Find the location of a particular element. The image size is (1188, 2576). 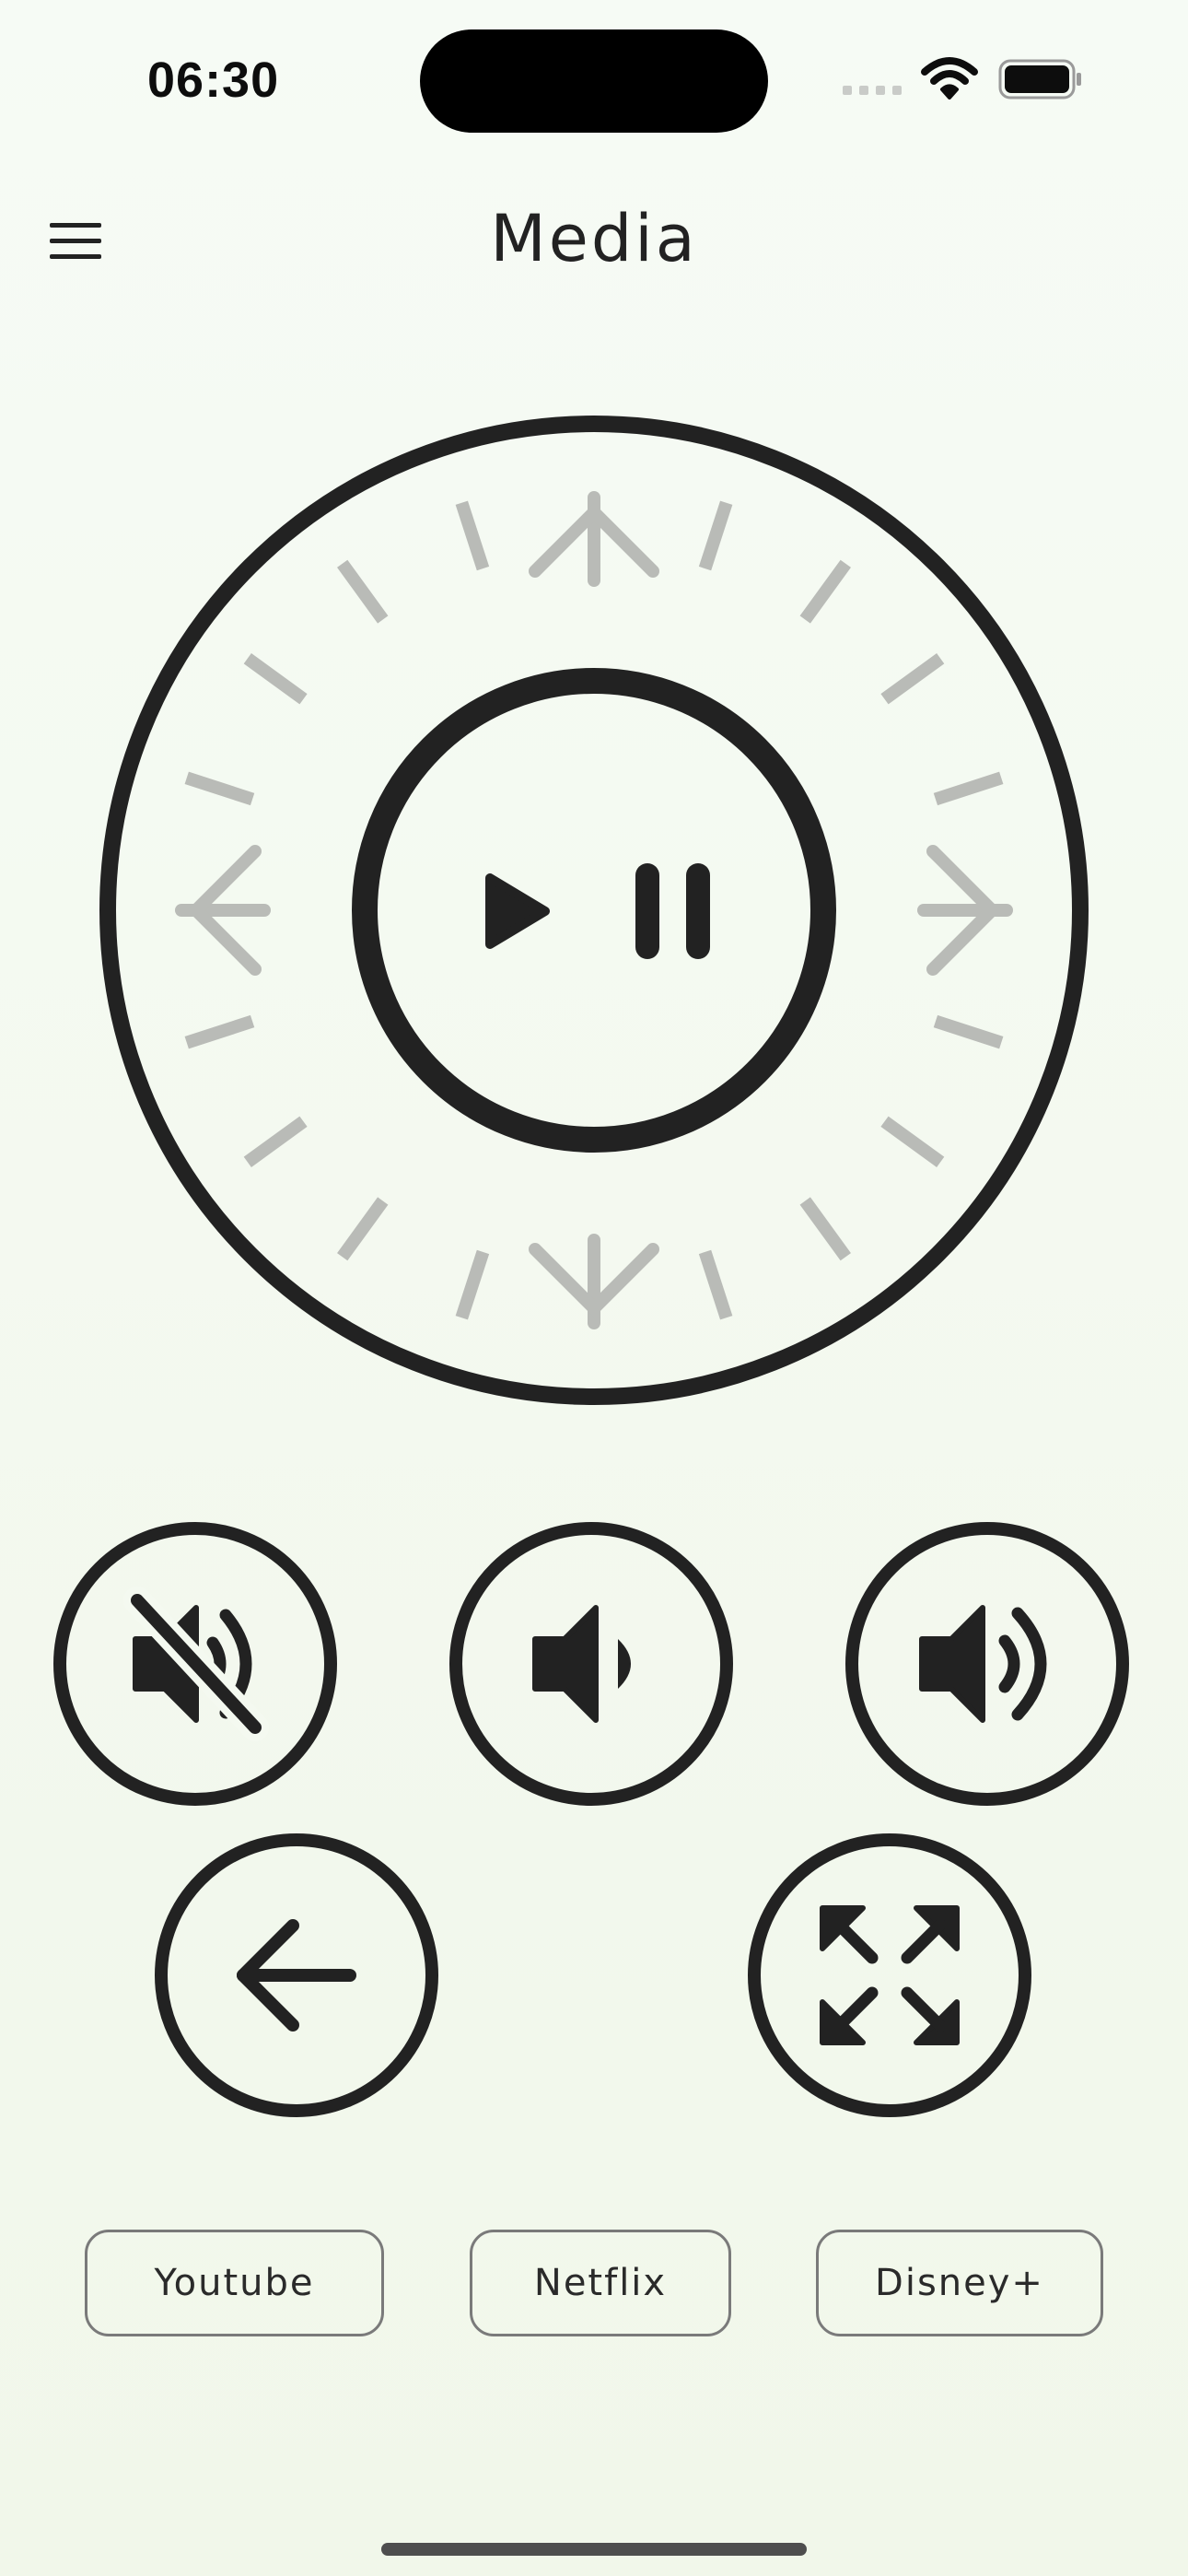

volume-down-button is located at coordinates (591, 1664).